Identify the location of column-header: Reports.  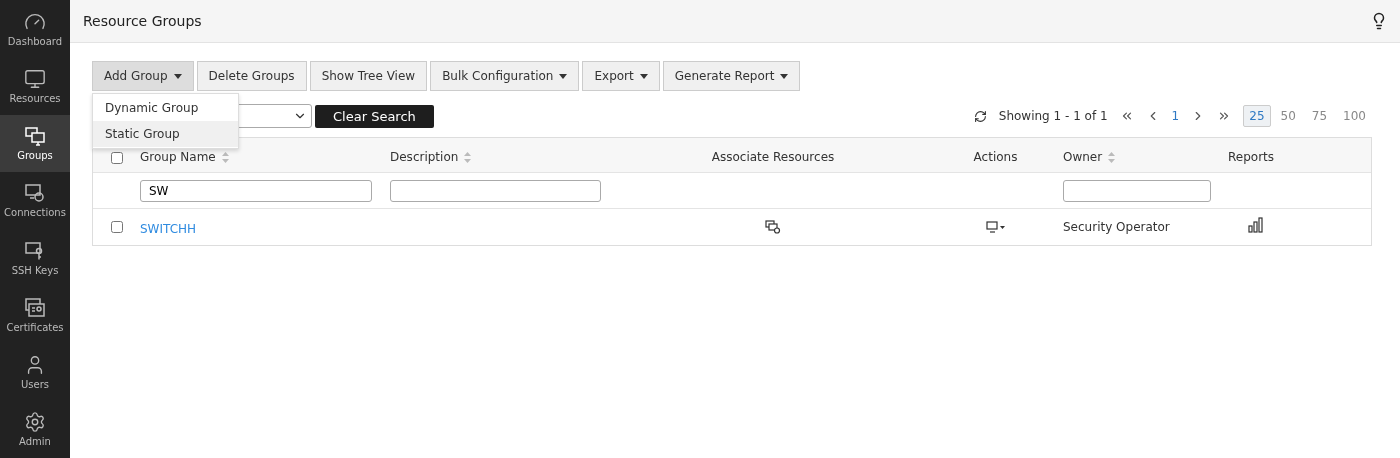
(1252, 157).